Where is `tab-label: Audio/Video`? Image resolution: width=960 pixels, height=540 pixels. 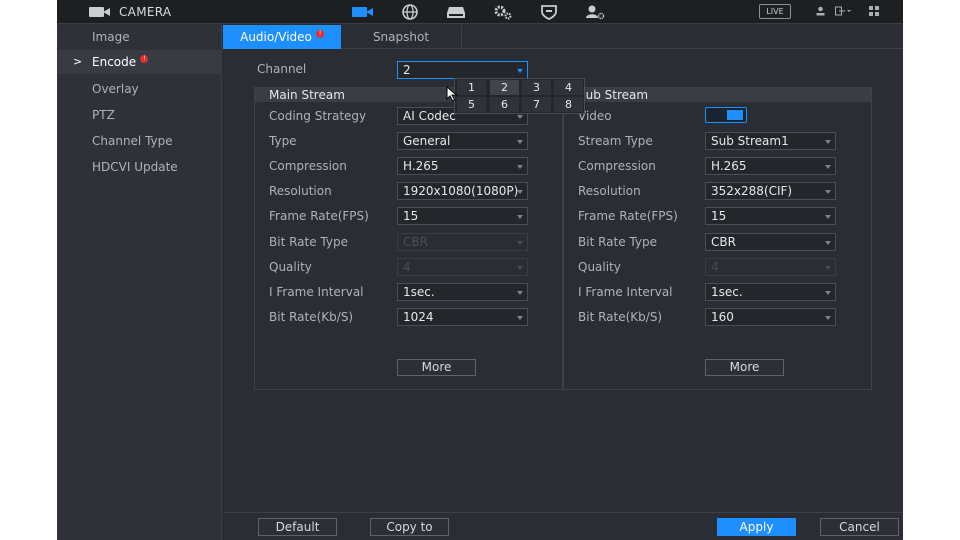
tab-label: Audio/Video is located at coordinates (276, 37).